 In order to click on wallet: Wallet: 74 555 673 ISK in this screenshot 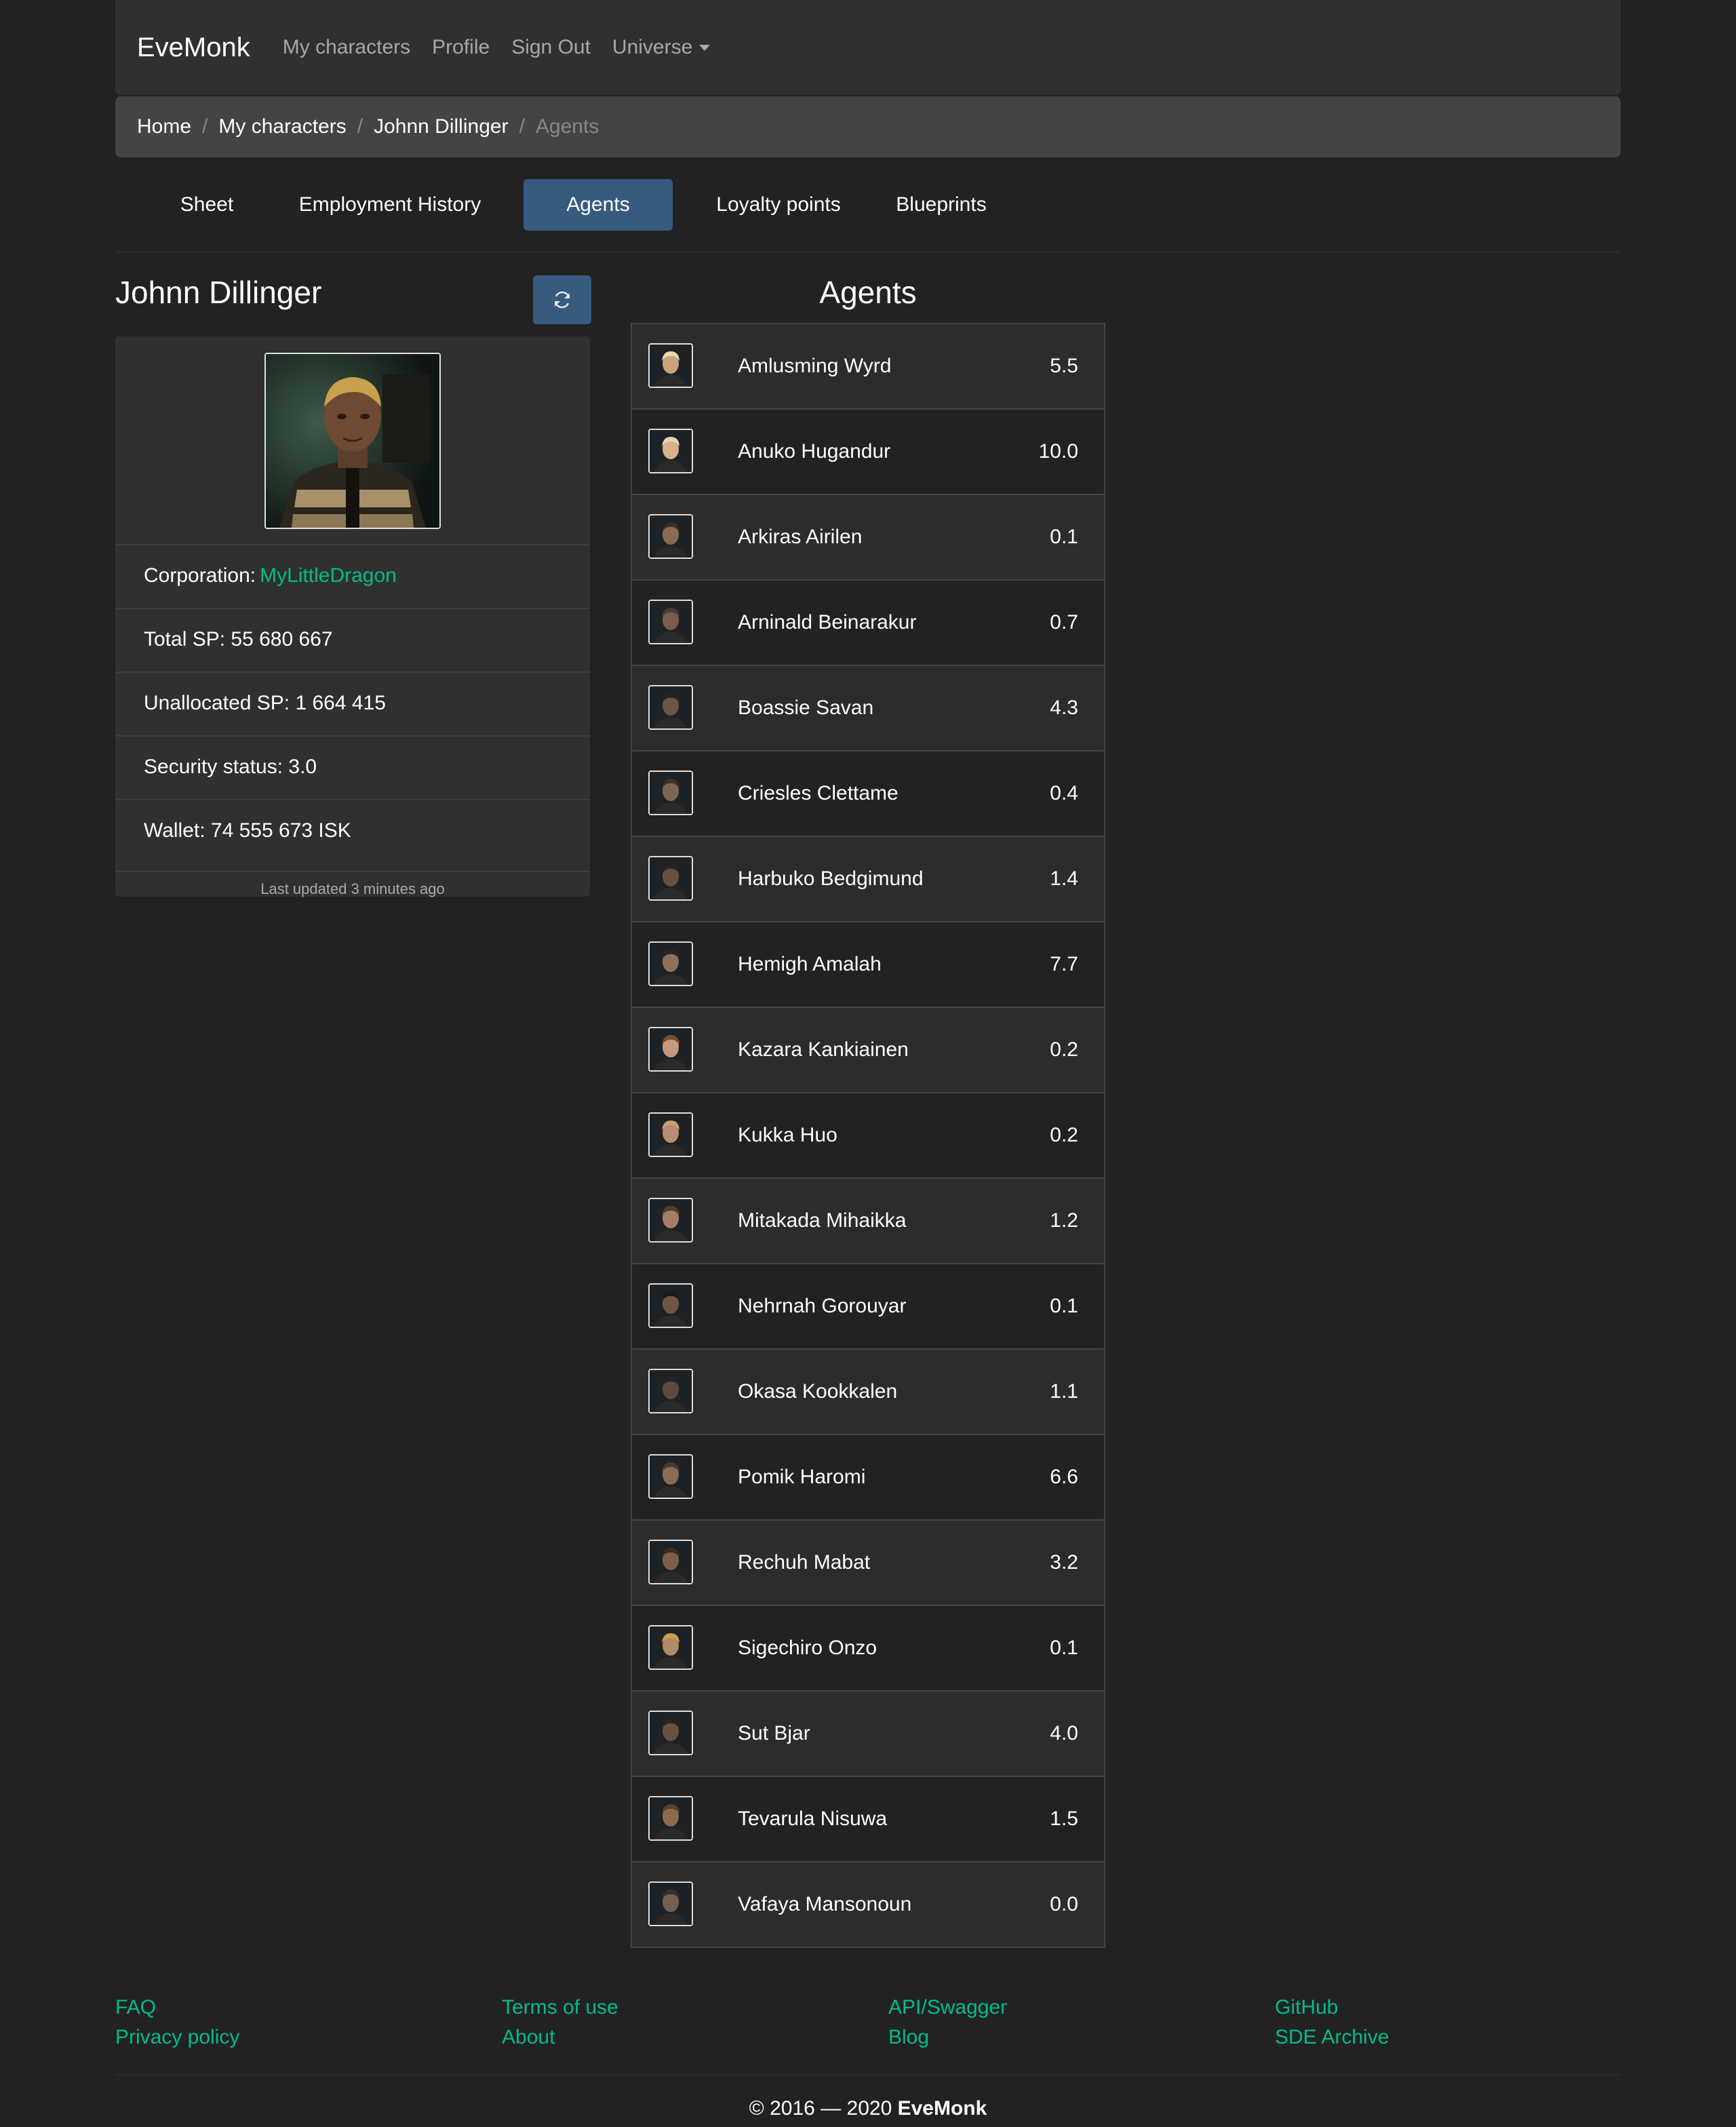, I will do `click(352, 830)`.